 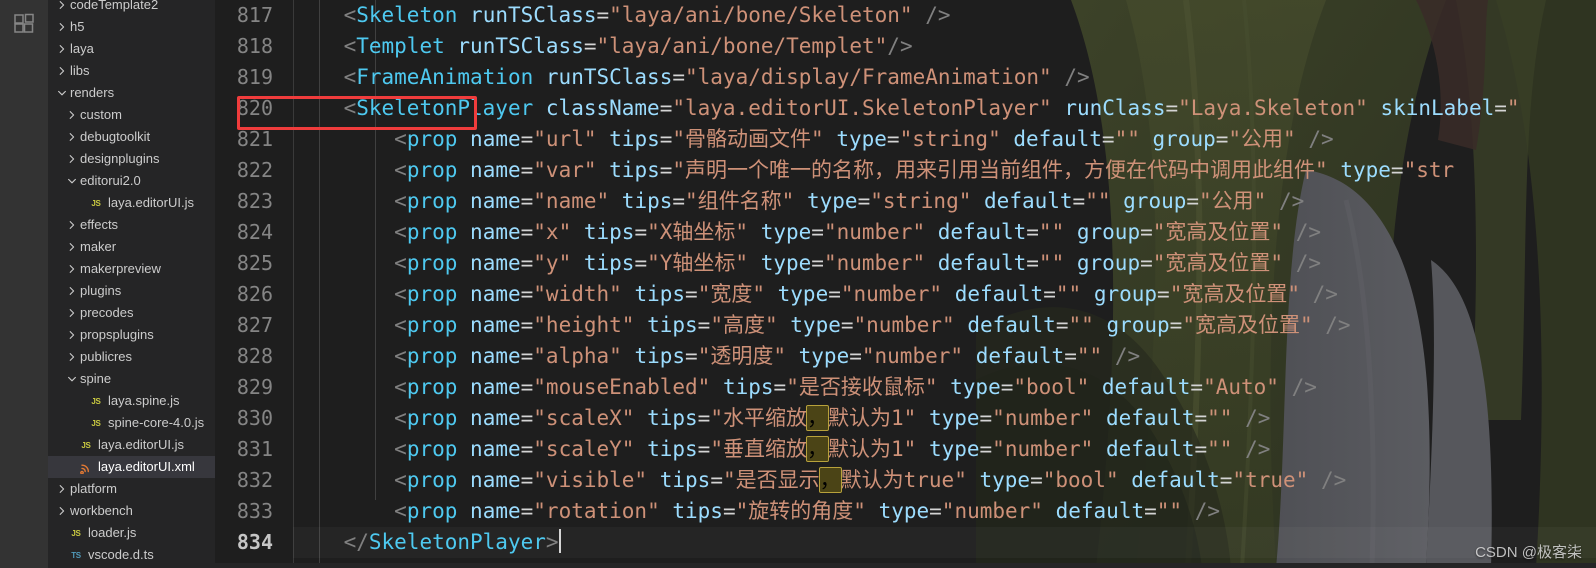 I want to click on file-tree-folder: publicres, so click(x=131, y=357).